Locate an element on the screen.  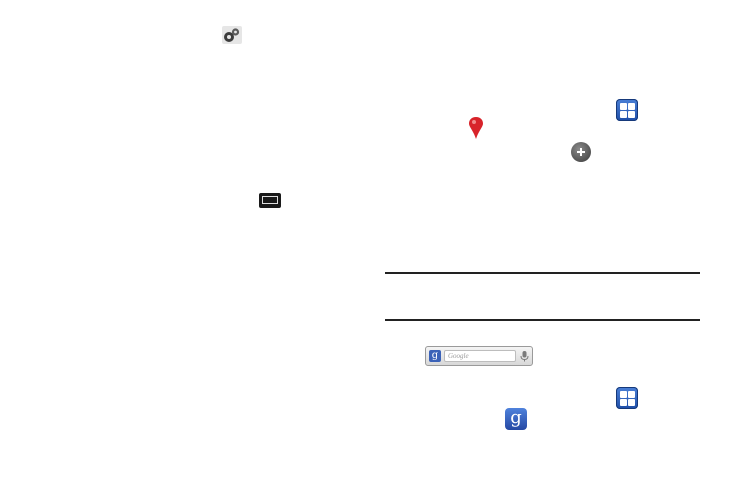
section-rule-bottom is located at coordinates (542, 320).